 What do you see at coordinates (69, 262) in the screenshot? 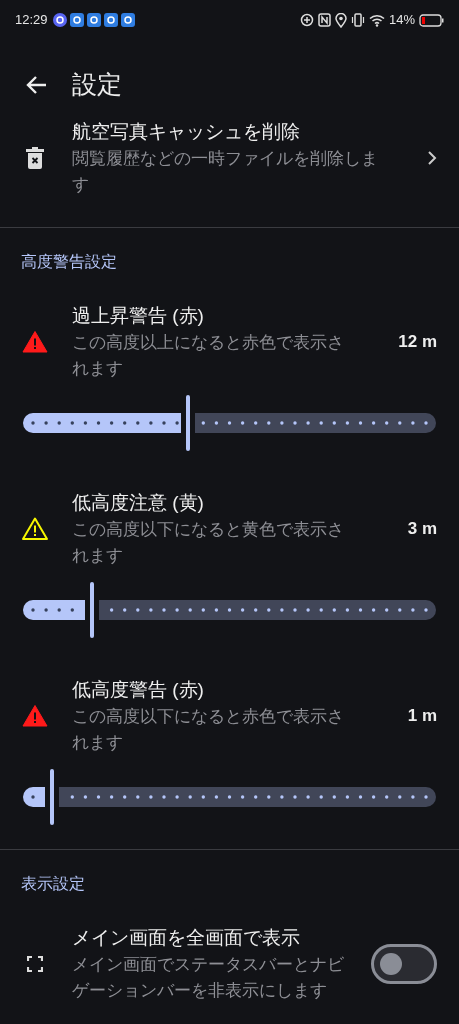
I see `section-header: 高度警告設定` at bounding box center [69, 262].